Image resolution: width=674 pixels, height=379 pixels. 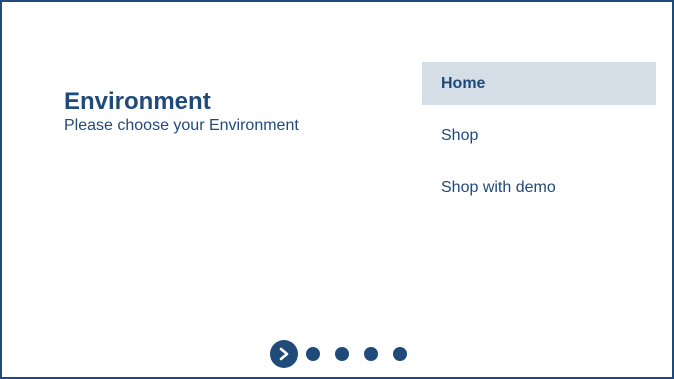 What do you see at coordinates (181, 125) in the screenshot?
I see `page-subtitle: Please choose your Environment` at bounding box center [181, 125].